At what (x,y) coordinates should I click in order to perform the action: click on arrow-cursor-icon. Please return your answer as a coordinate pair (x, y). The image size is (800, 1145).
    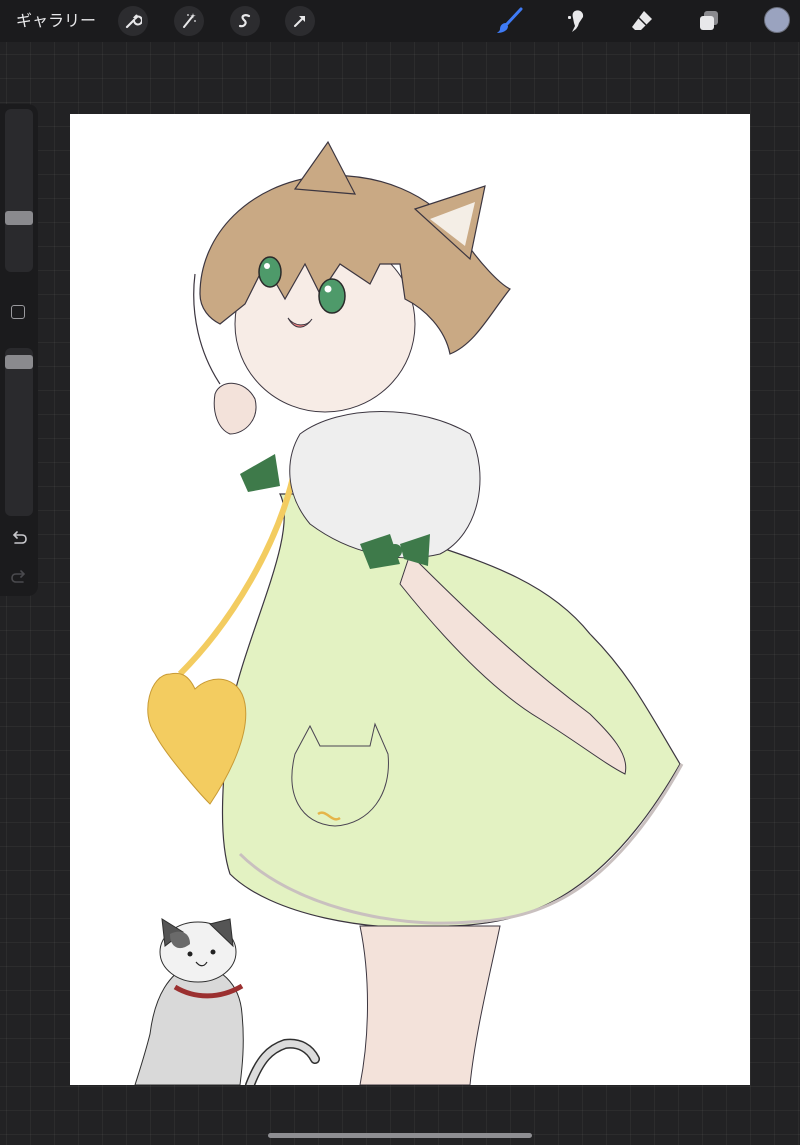
    Looking at the image, I should click on (299, 21).